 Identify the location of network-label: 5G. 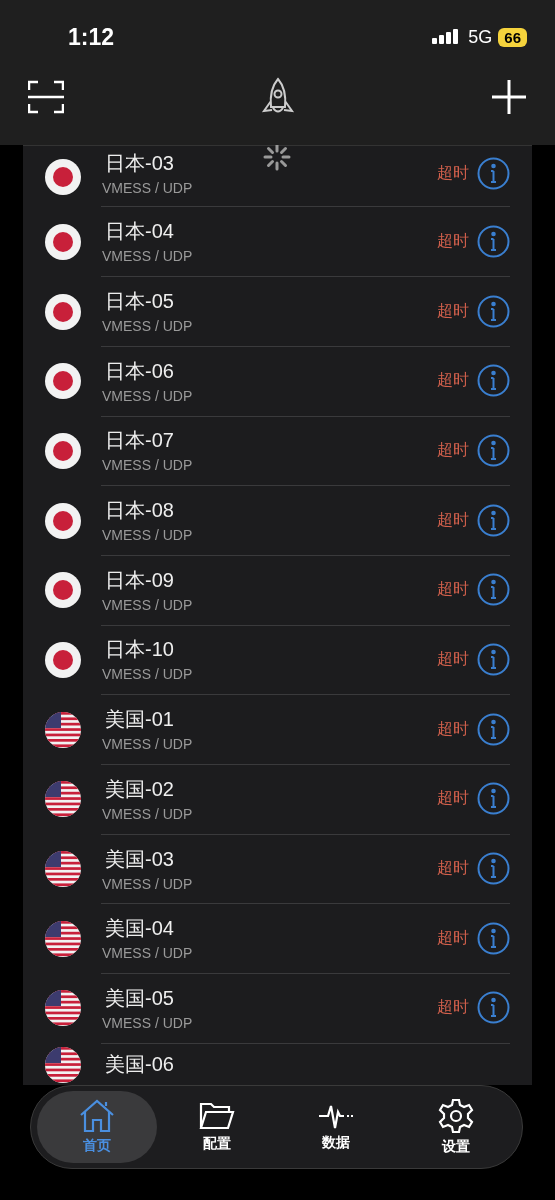
(480, 37).